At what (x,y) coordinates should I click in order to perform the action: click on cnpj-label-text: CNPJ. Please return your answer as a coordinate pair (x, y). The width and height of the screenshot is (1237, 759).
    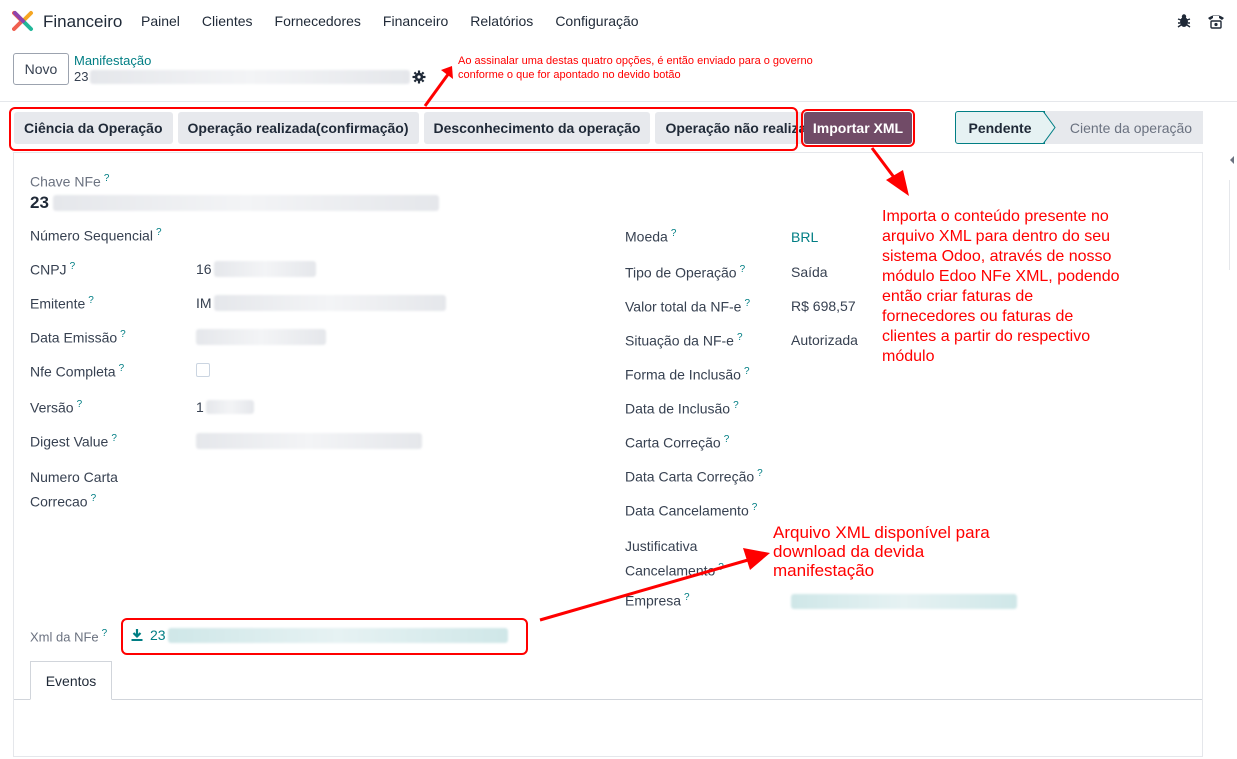
    Looking at the image, I should click on (48, 269).